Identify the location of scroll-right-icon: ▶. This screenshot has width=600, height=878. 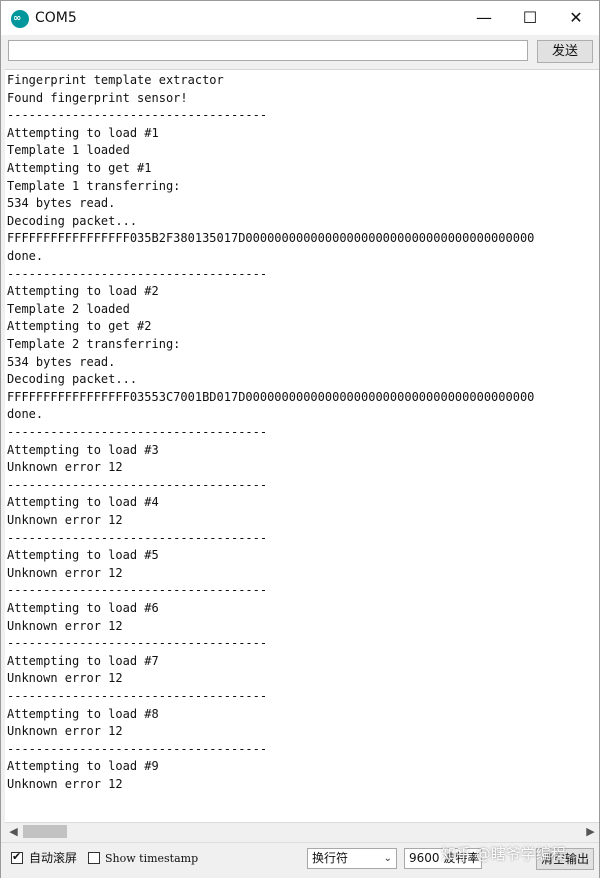
(590, 832).